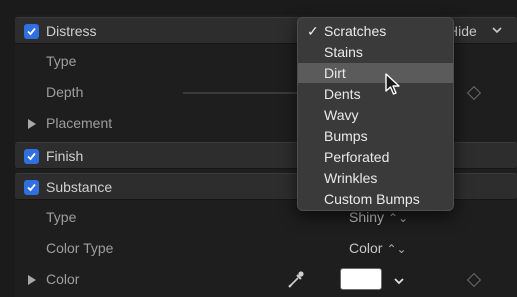  What do you see at coordinates (343, 52) in the screenshot?
I see `menu-item-label: Stains` at bounding box center [343, 52].